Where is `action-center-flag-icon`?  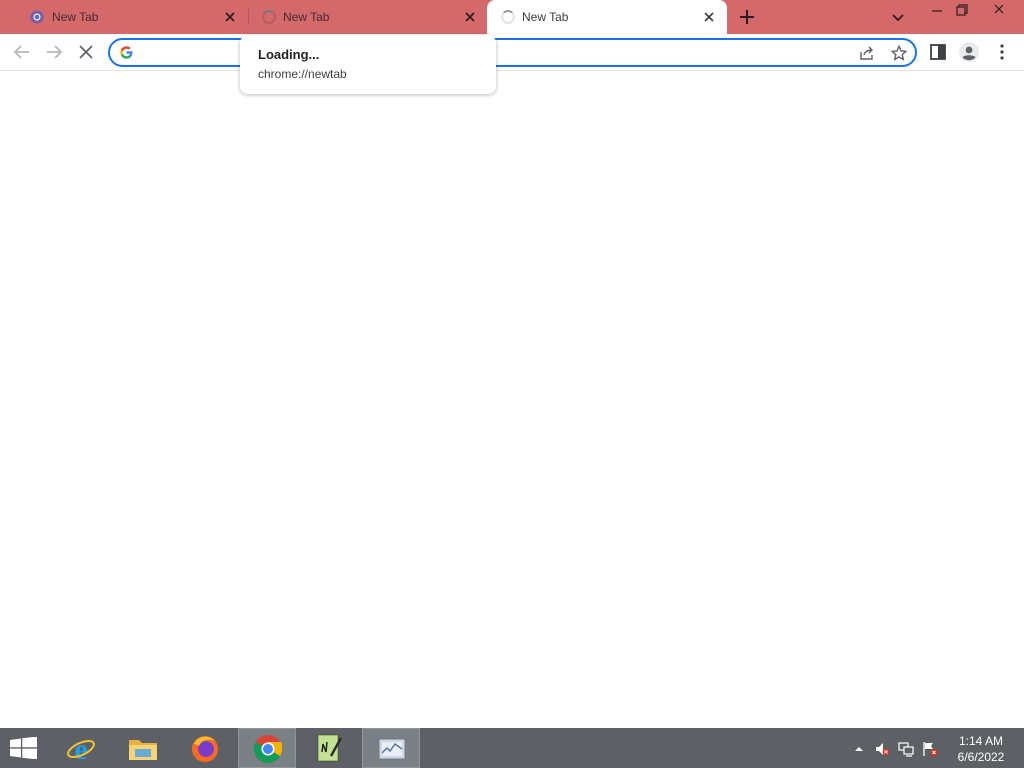
action-center-flag-icon is located at coordinates (930, 749).